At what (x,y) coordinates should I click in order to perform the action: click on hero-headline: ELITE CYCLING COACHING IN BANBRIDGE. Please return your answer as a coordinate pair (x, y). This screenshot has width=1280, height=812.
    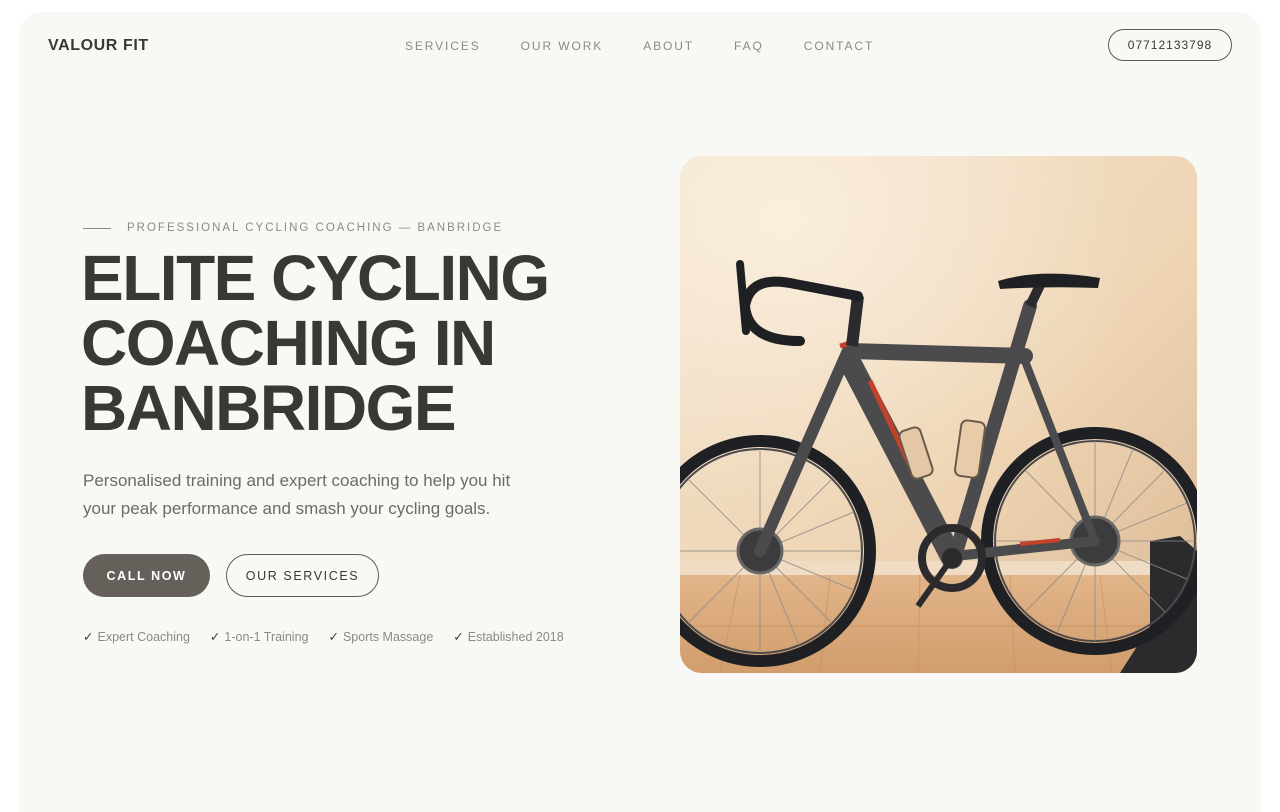
    Looking at the image, I should click on (341, 343).